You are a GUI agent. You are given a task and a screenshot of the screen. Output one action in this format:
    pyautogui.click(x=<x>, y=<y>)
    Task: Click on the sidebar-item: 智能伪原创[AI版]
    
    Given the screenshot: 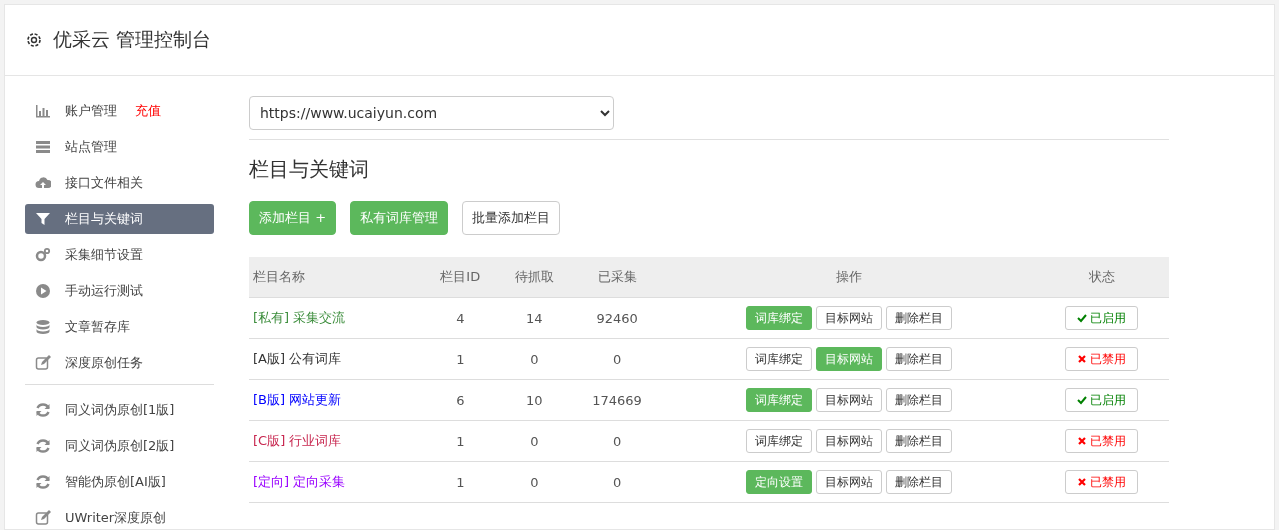 What is the action you would take?
    pyautogui.click(x=119, y=482)
    